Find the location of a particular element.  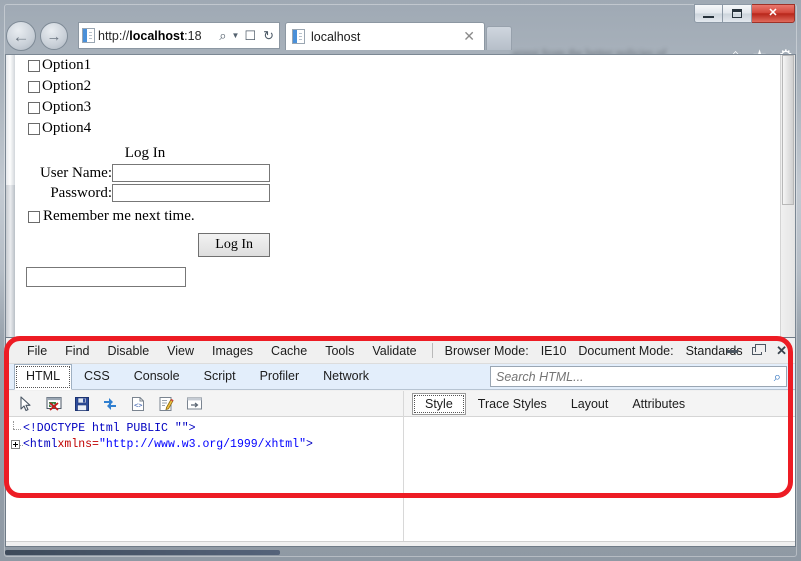

password-label: Password: is located at coordinates (81, 192).